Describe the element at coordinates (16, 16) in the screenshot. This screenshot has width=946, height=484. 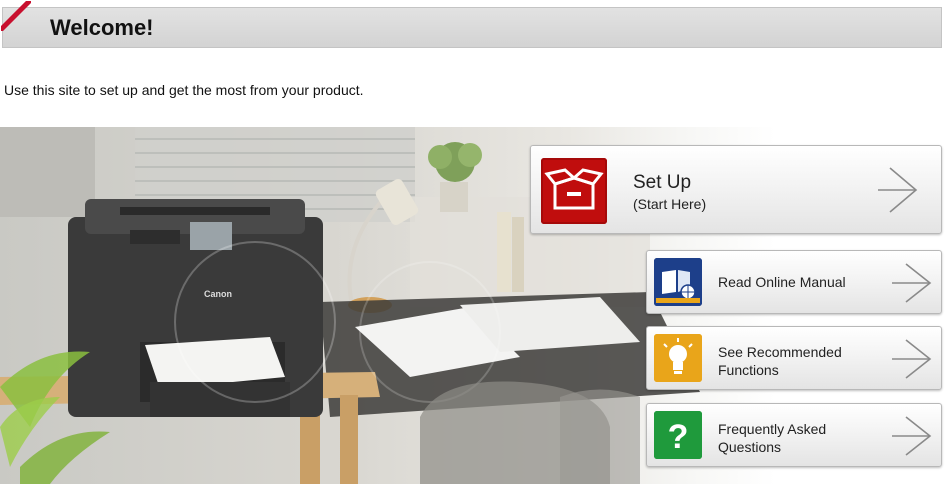
I see `red-ribbon-icon` at that location.